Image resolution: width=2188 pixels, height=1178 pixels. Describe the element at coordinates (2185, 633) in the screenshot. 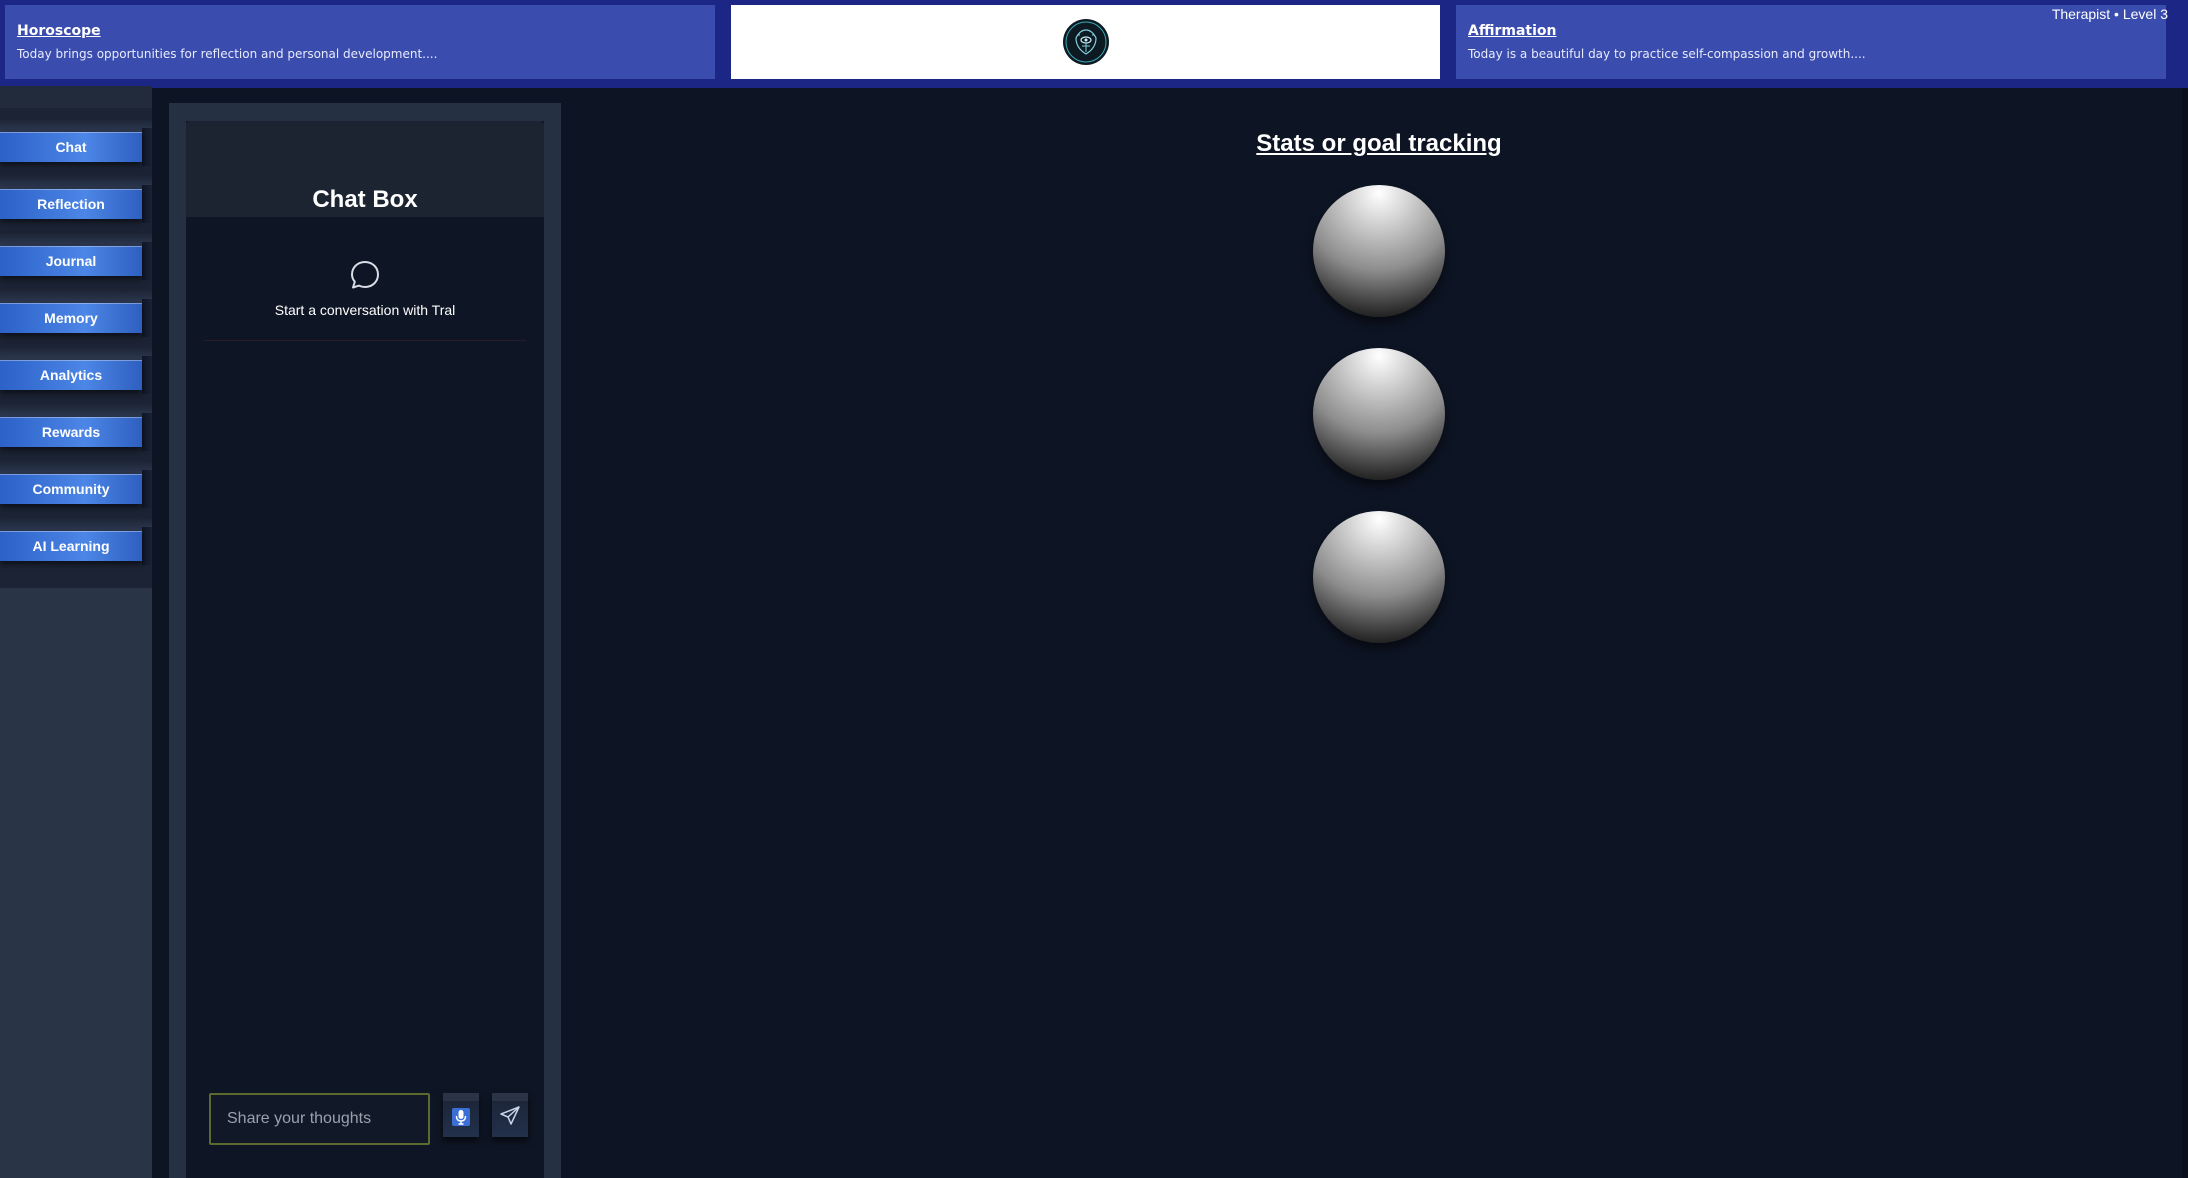

I see `scrollbar` at that location.